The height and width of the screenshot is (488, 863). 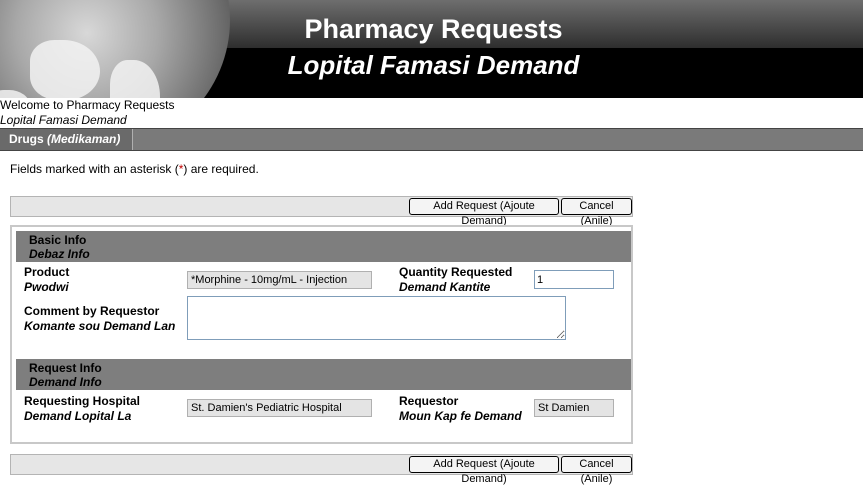 I want to click on section-header-request-info: Request Info Demand Info, so click(x=323, y=374).